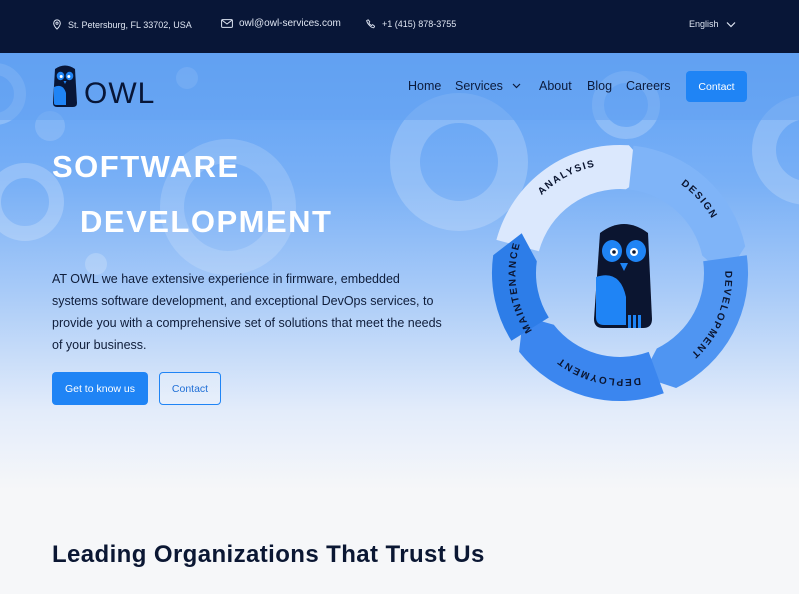  Describe the element at coordinates (57, 24) in the screenshot. I see `location-pin-icon` at that location.